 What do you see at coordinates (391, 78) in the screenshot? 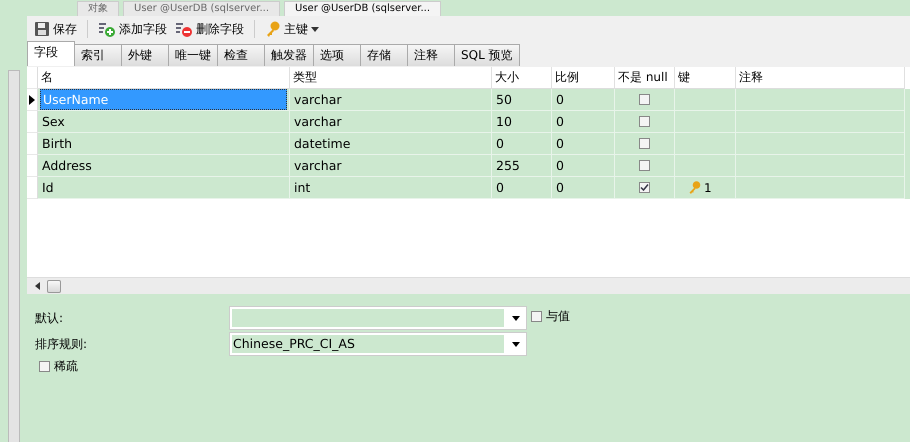
I see `column-header: 类型` at bounding box center [391, 78].